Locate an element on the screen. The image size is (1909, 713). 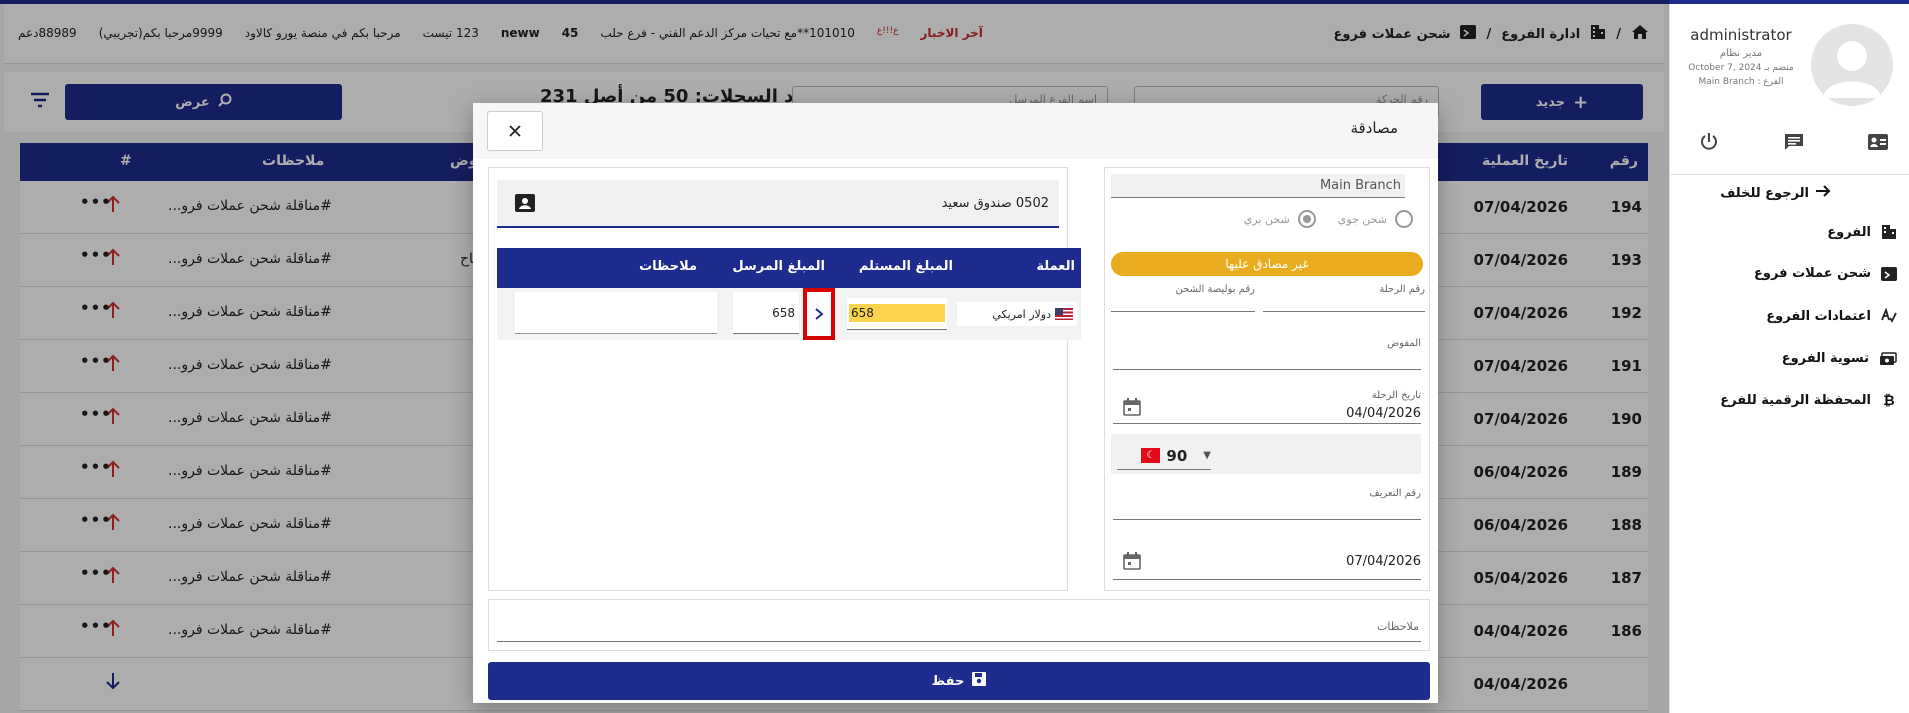
sidebar-item-approvals: اعتمادات الفروع is located at coordinates (1831, 316).